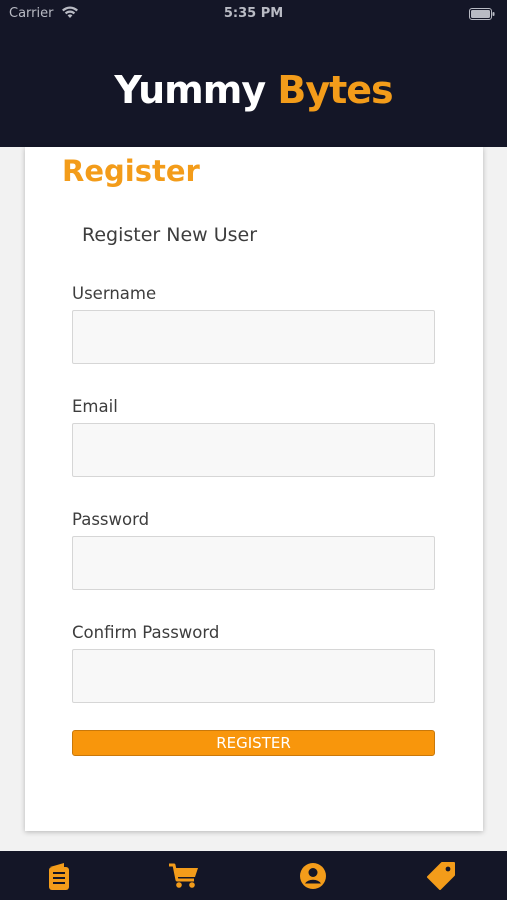 The image size is (507, 900). I want to click on register-button: REGISTER, so click(253, 743).